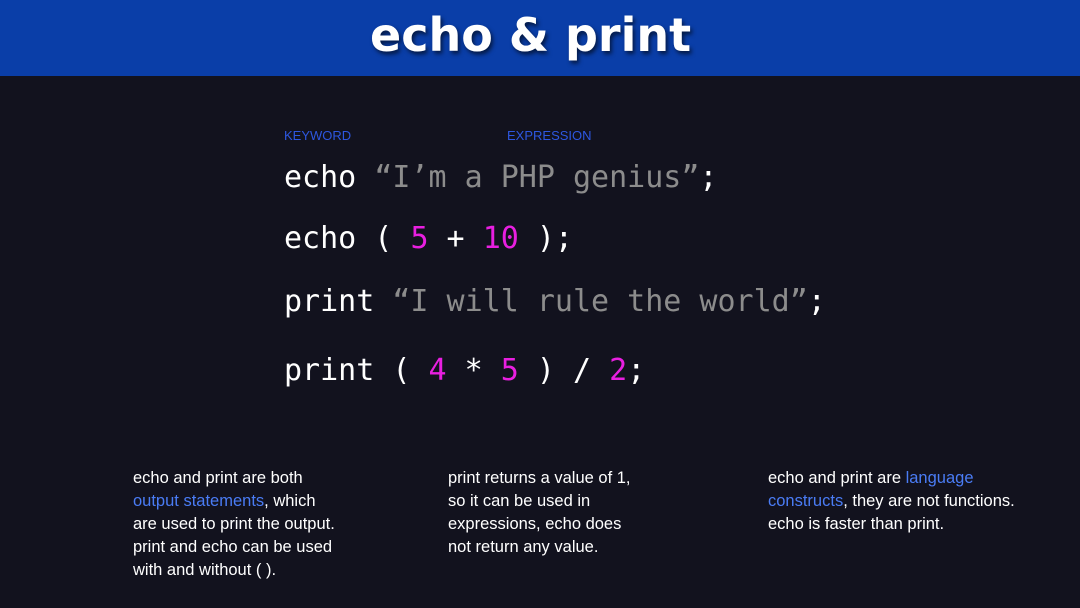 Image resolution: width=1080 pixels, height=608 pixels. I want to click on code-string: “I will rule the world”, so click(600, 301).